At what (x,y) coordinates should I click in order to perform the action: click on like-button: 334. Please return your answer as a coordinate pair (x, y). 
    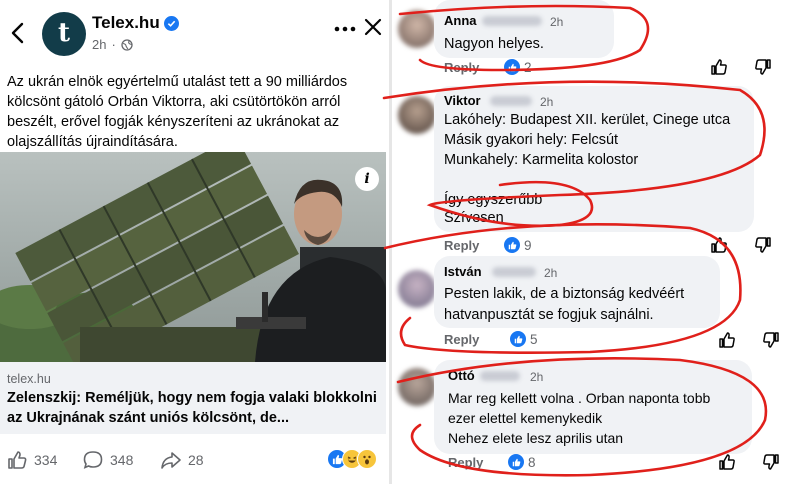
    Looking at the image, I should click on (31, 460).